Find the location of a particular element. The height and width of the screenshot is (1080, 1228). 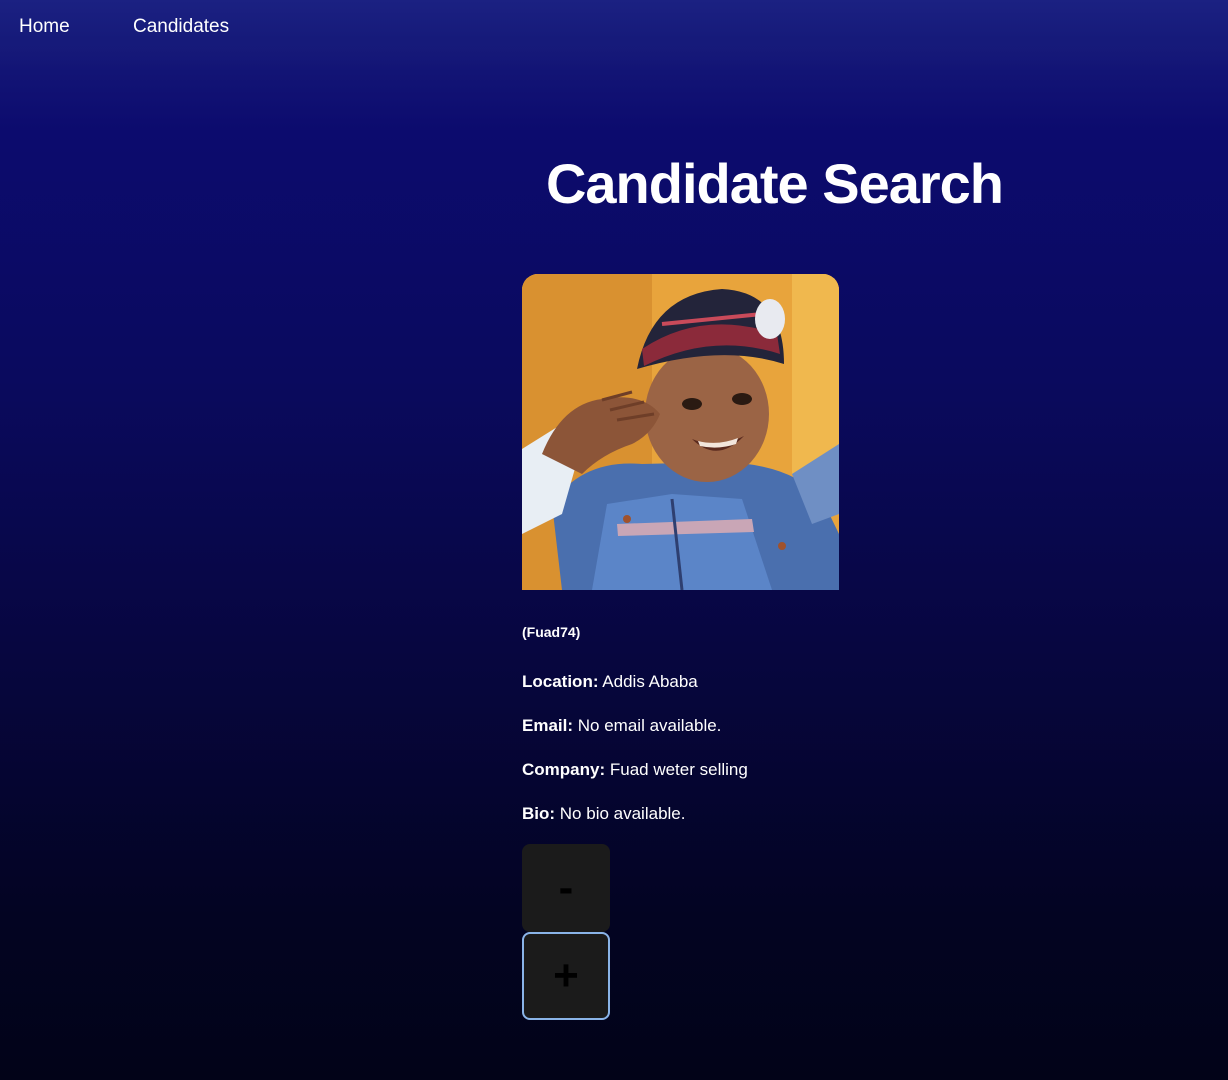

top-nav: Home Candidates is located at coordinates (614, 33).